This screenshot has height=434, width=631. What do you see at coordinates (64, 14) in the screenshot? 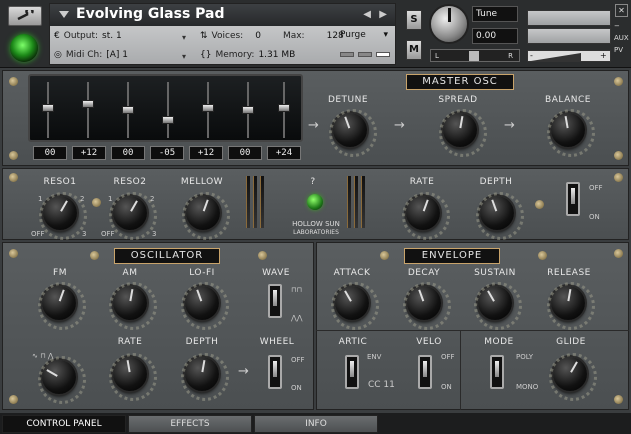
I see `dropdown-triangle-icon` at bounding box center [64, 14].